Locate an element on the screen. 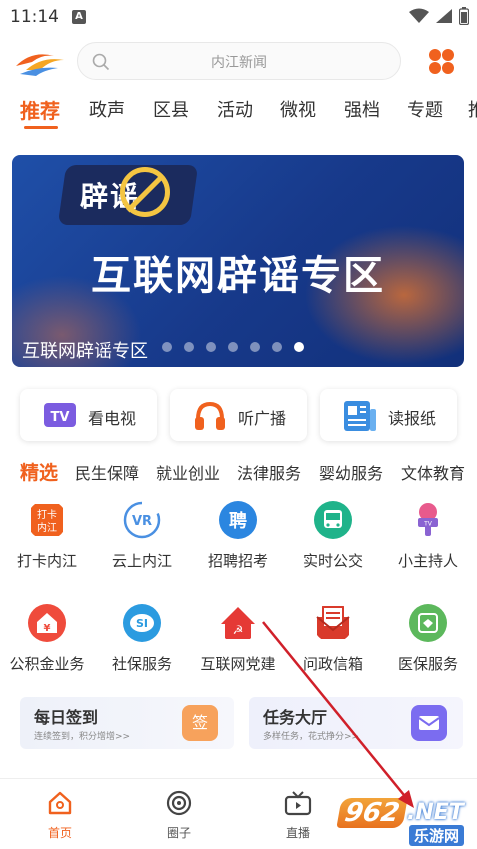 Image resolution: width=477 pixels, height=849 pixels. app-header: 内江新闻 is located at coordinates (238, 62).